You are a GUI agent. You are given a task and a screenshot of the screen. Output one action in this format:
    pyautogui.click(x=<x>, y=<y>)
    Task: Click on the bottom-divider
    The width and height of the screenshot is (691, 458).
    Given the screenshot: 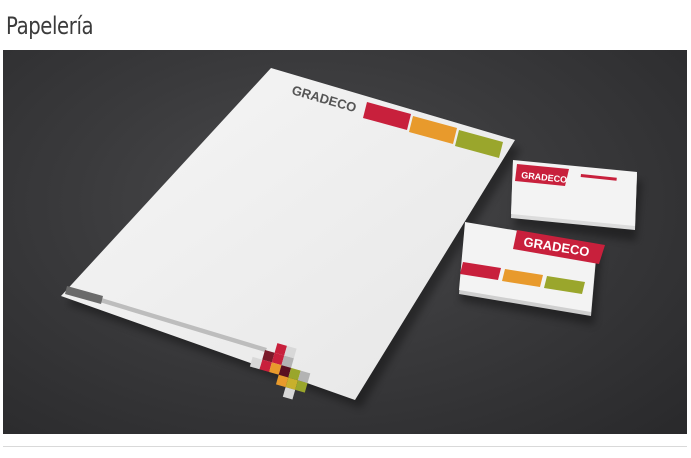 What is the action you would take?
    pyautogui.click(x=345, y=446)
    